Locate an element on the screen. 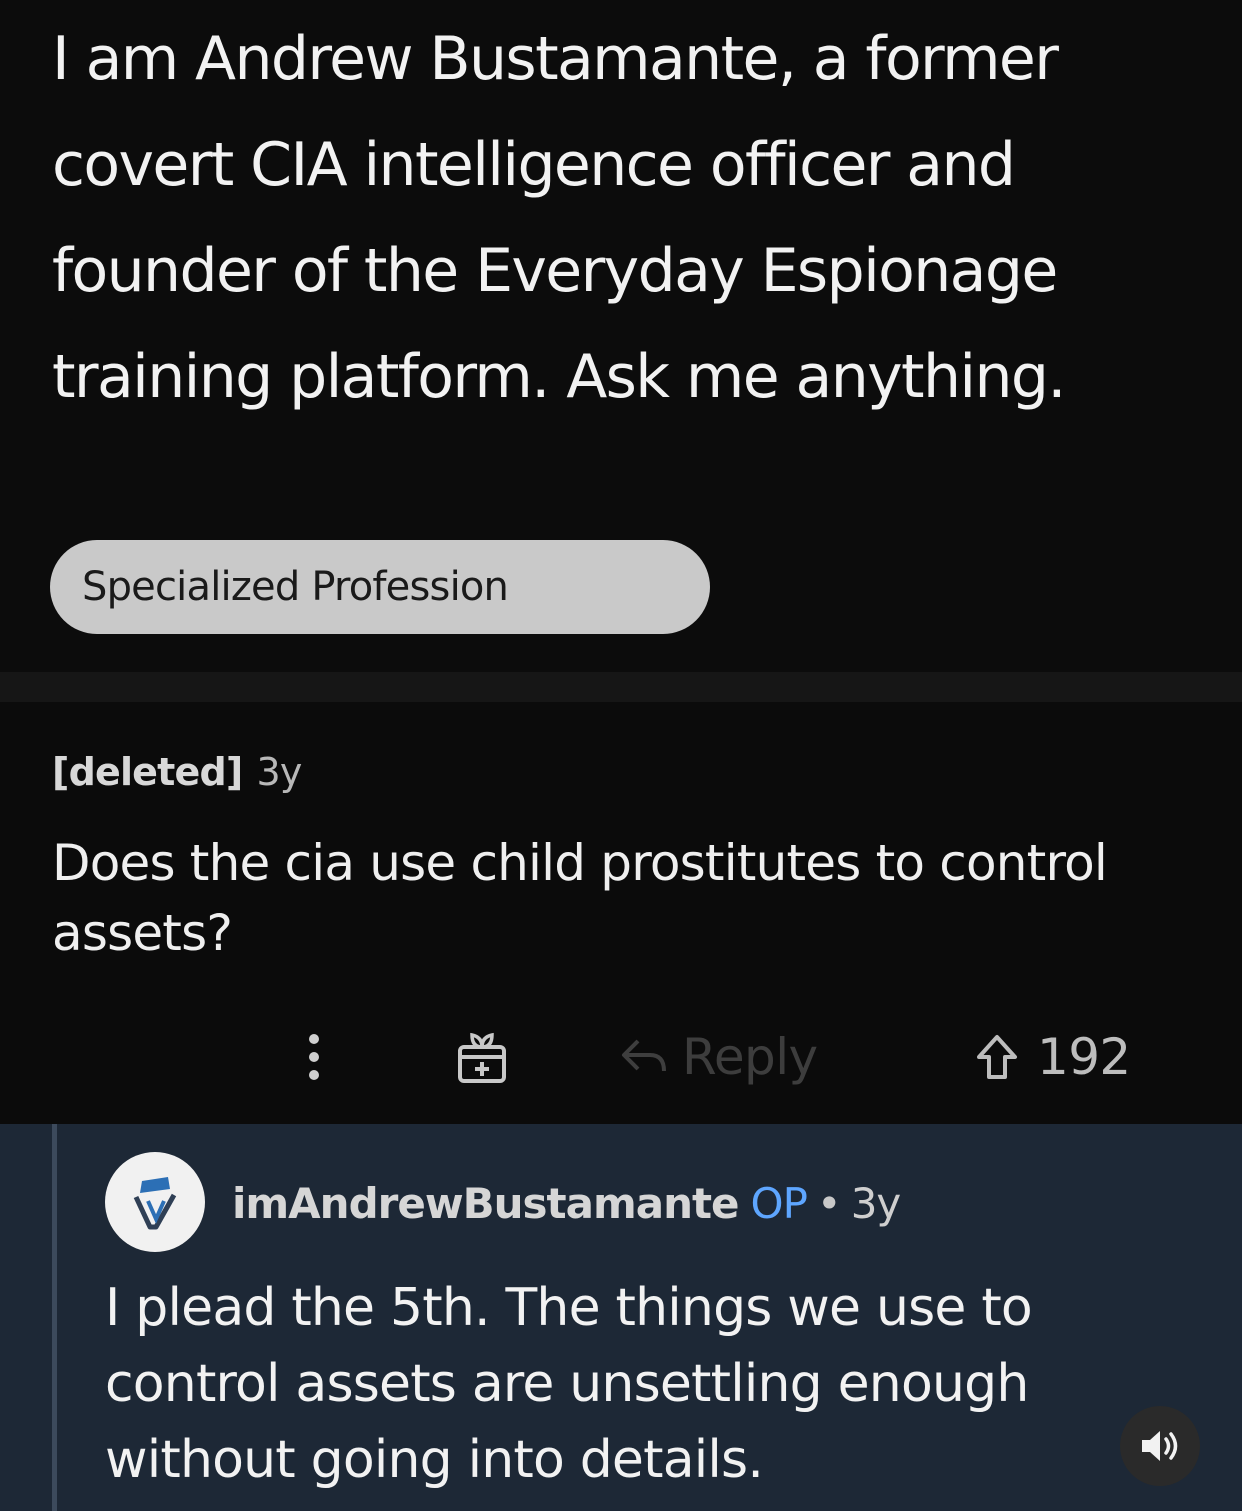  reply-meta: imAndrewBustamante OP • 3y is located at coordinates (567, 1204).